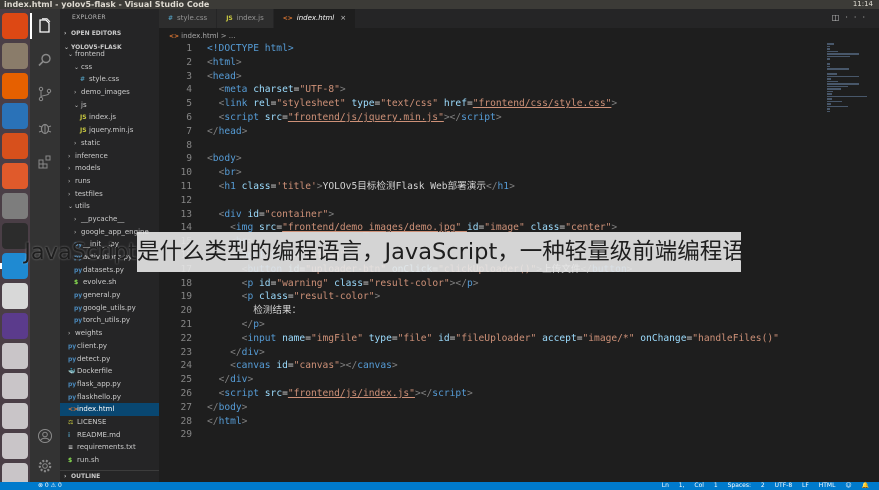 This screenshot has width=879, height=490. Describe the element at coordinates (109, 333) in the screenshot. I see `tree-folder: › weights` at that location.